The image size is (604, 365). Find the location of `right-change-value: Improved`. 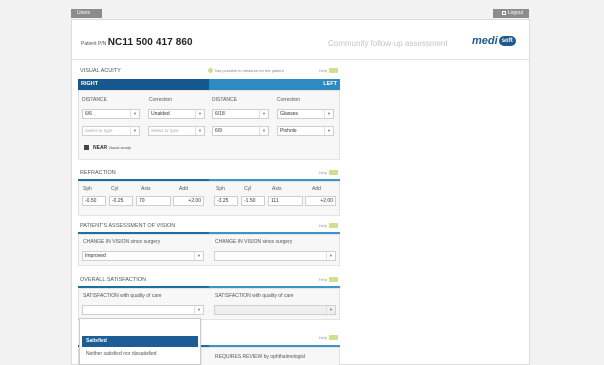

right-change-value: Improved is located at coordinates (95, 256).